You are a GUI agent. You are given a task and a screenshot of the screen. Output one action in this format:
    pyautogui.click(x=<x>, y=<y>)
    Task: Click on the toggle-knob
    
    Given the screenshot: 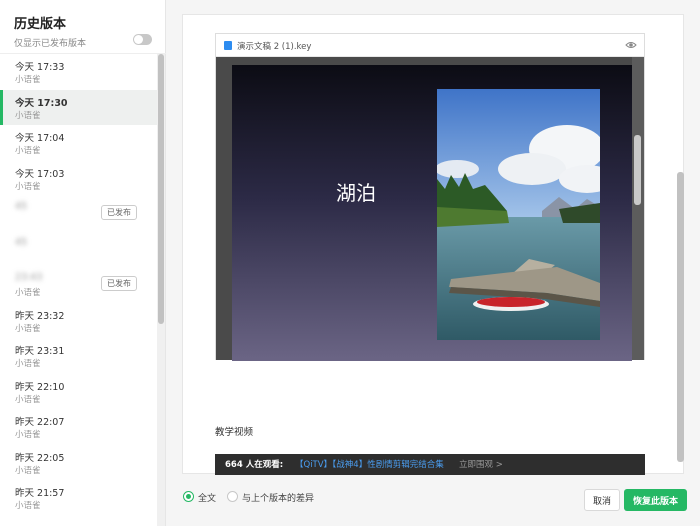 What is the action you would take?
    pyautogui.click(x=138, y=39)
    